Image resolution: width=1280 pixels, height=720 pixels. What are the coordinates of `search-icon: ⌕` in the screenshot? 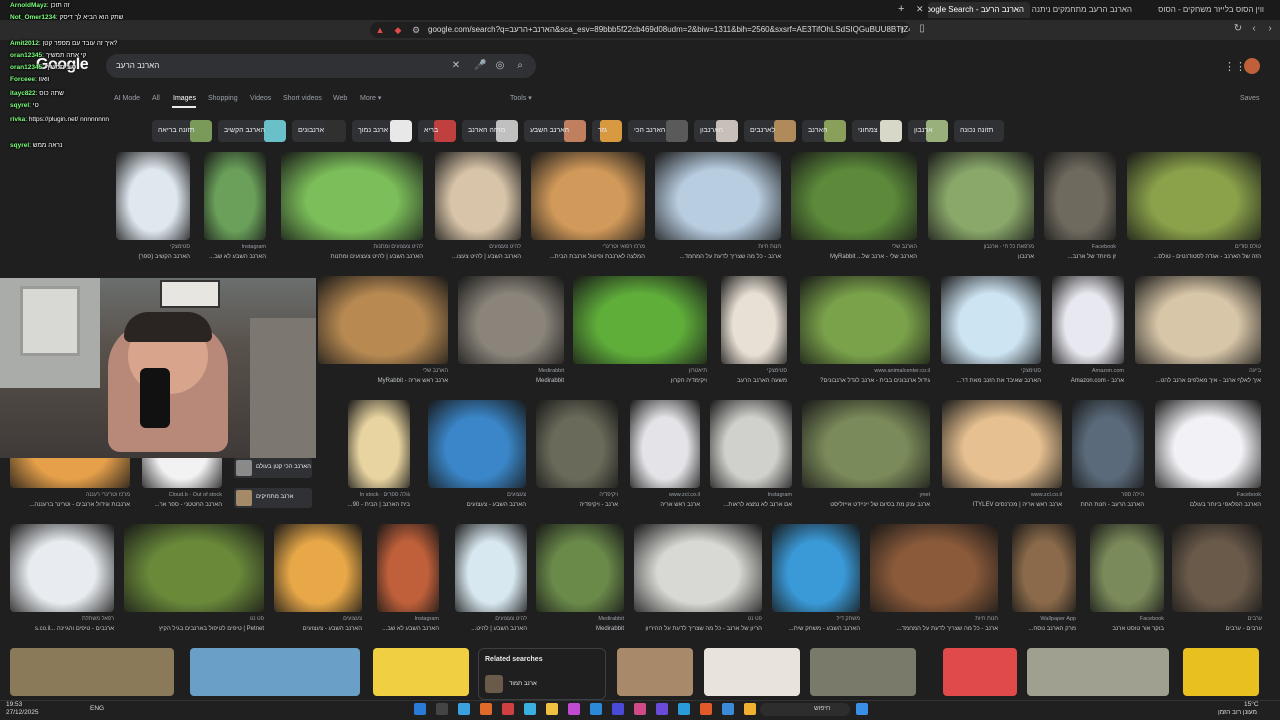 It's located at (520, 66).